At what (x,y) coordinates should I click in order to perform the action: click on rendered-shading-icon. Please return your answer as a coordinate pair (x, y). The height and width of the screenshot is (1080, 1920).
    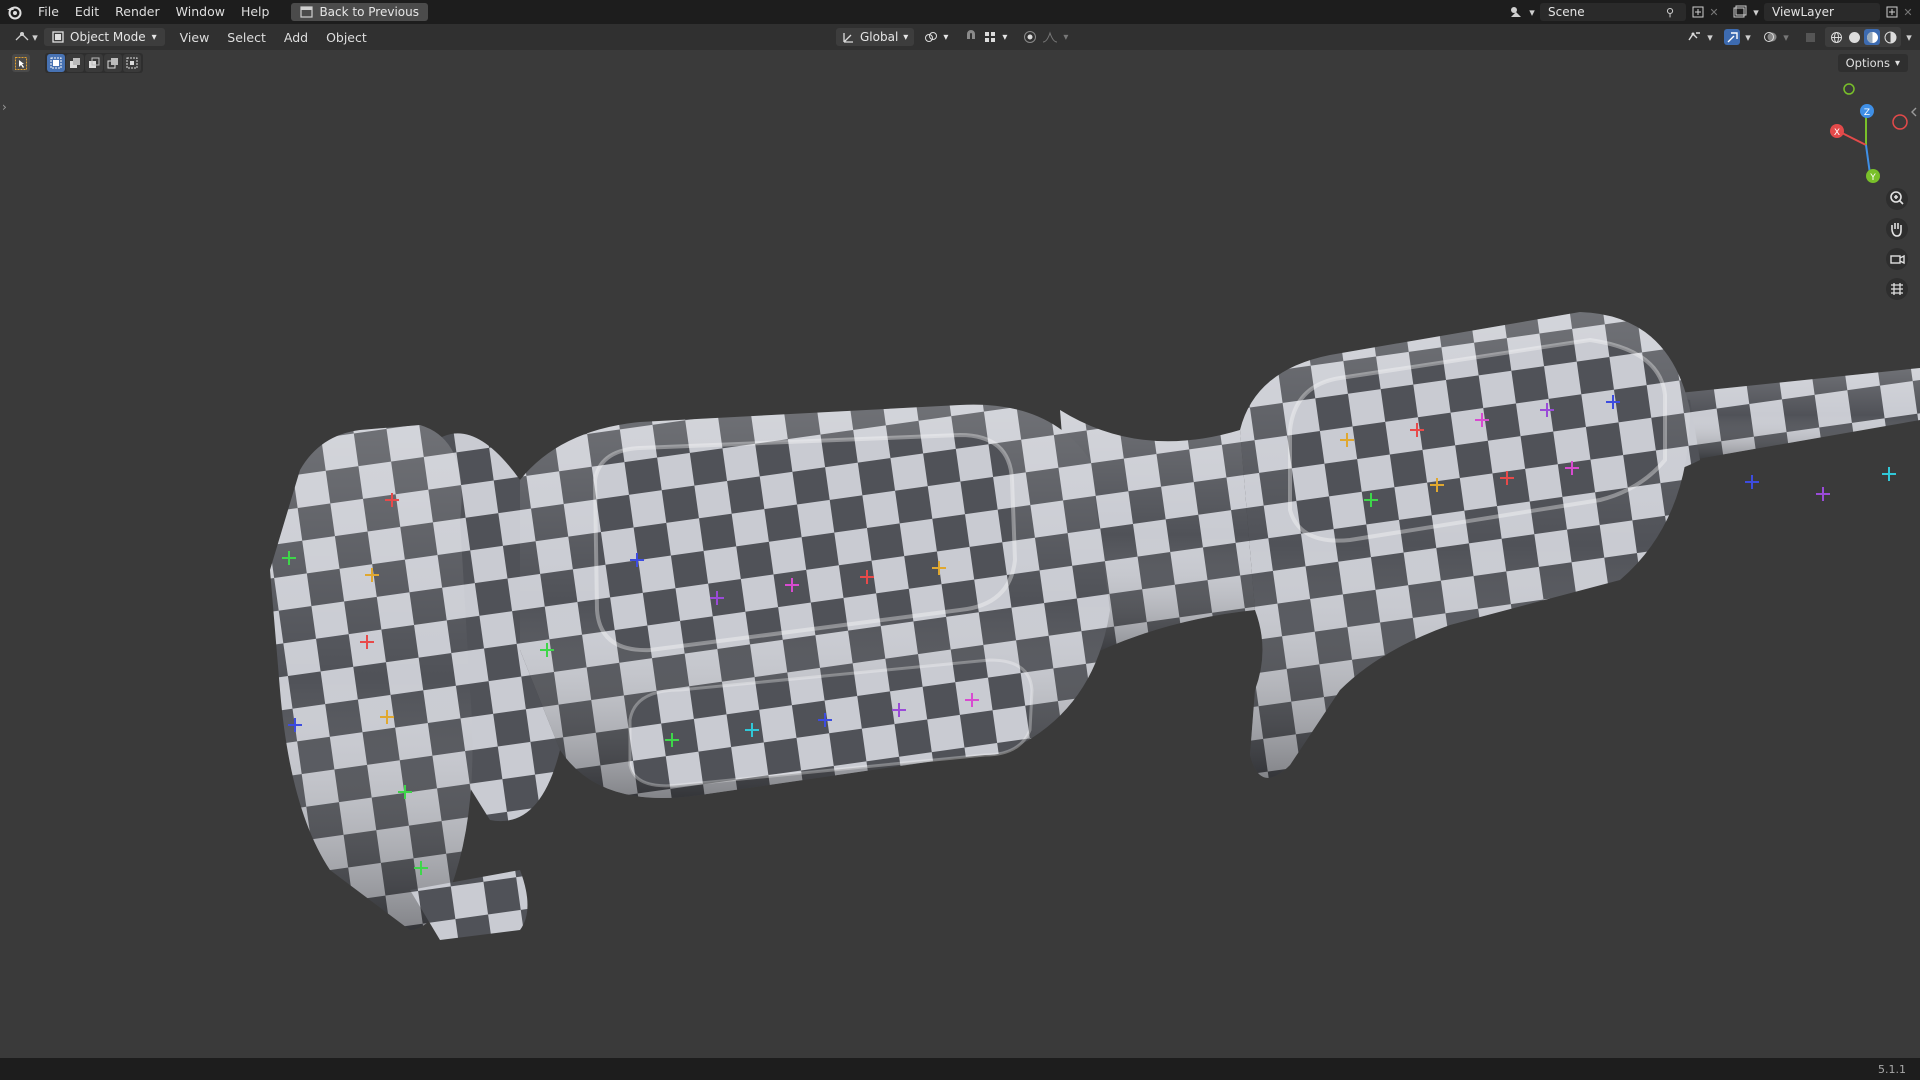
    Looking at the image, I should click on (1890, 37).